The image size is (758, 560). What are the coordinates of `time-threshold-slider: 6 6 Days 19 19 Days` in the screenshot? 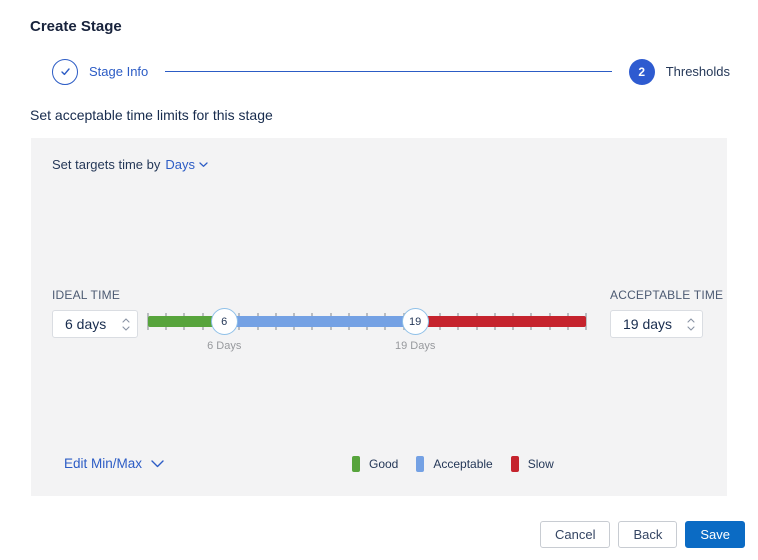 It's located at (367, 330).